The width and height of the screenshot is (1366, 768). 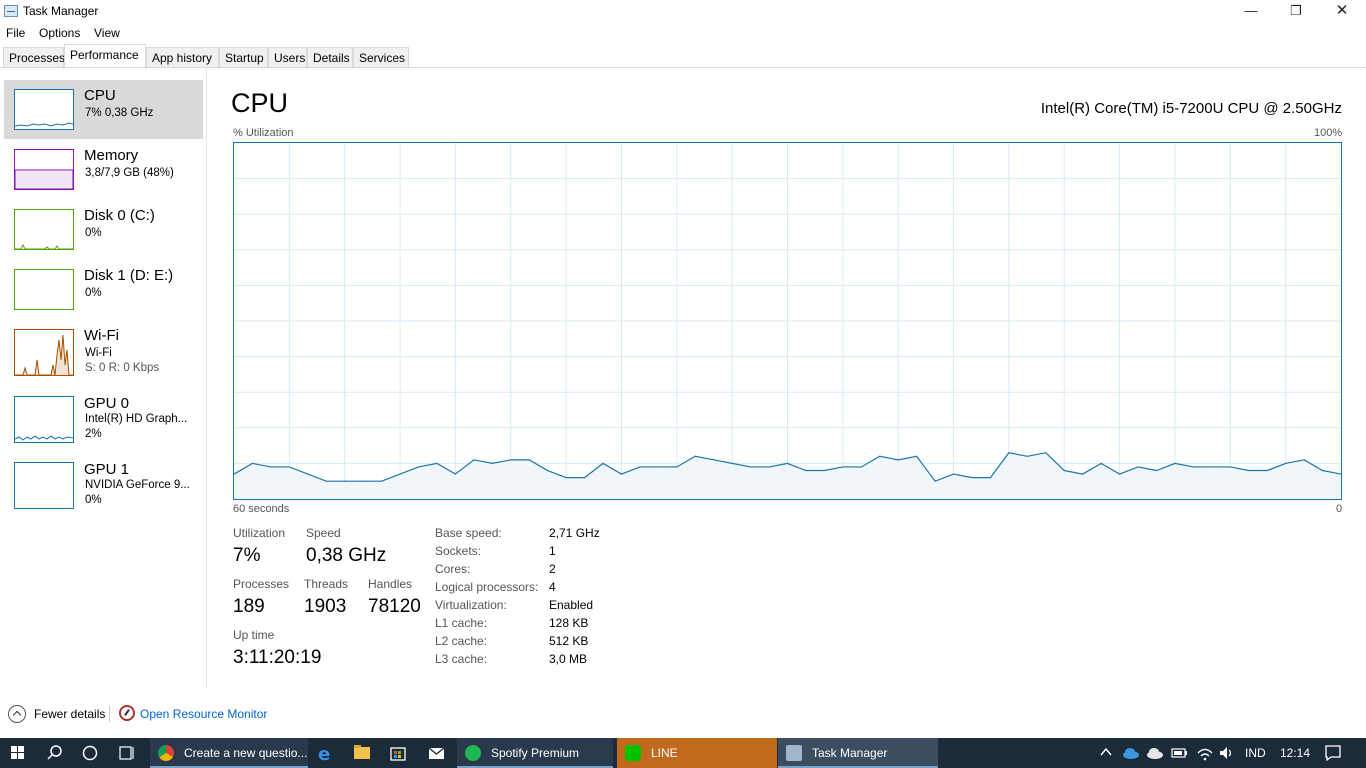 I want to click on task-view-icon, so click(x=126, y=753).